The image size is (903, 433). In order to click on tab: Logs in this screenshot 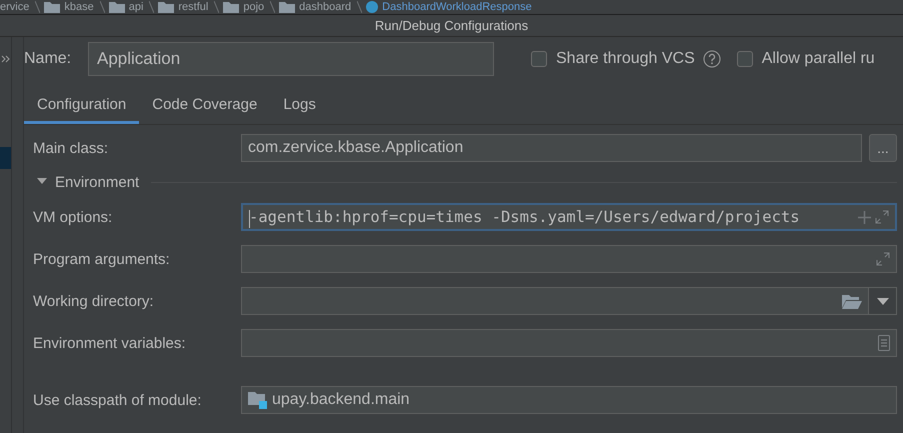, I will do `click(299, 106)`.